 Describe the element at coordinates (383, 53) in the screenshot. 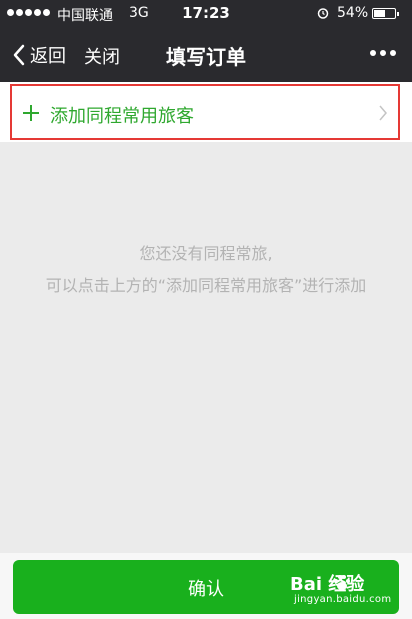

I see `more-options-icon` at that location.